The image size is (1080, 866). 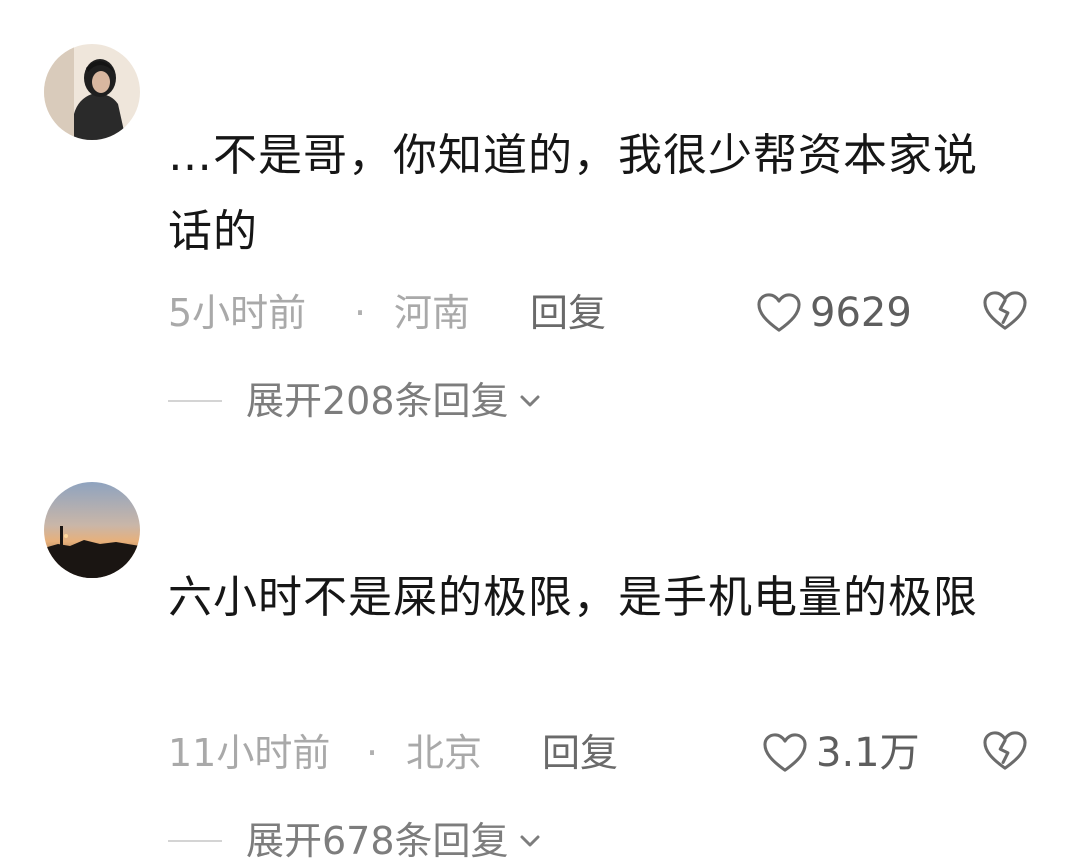 I want to click on comment-text: …不是哥，你知道的，我很少帮资本家说话的, so click(x=573, y=193).